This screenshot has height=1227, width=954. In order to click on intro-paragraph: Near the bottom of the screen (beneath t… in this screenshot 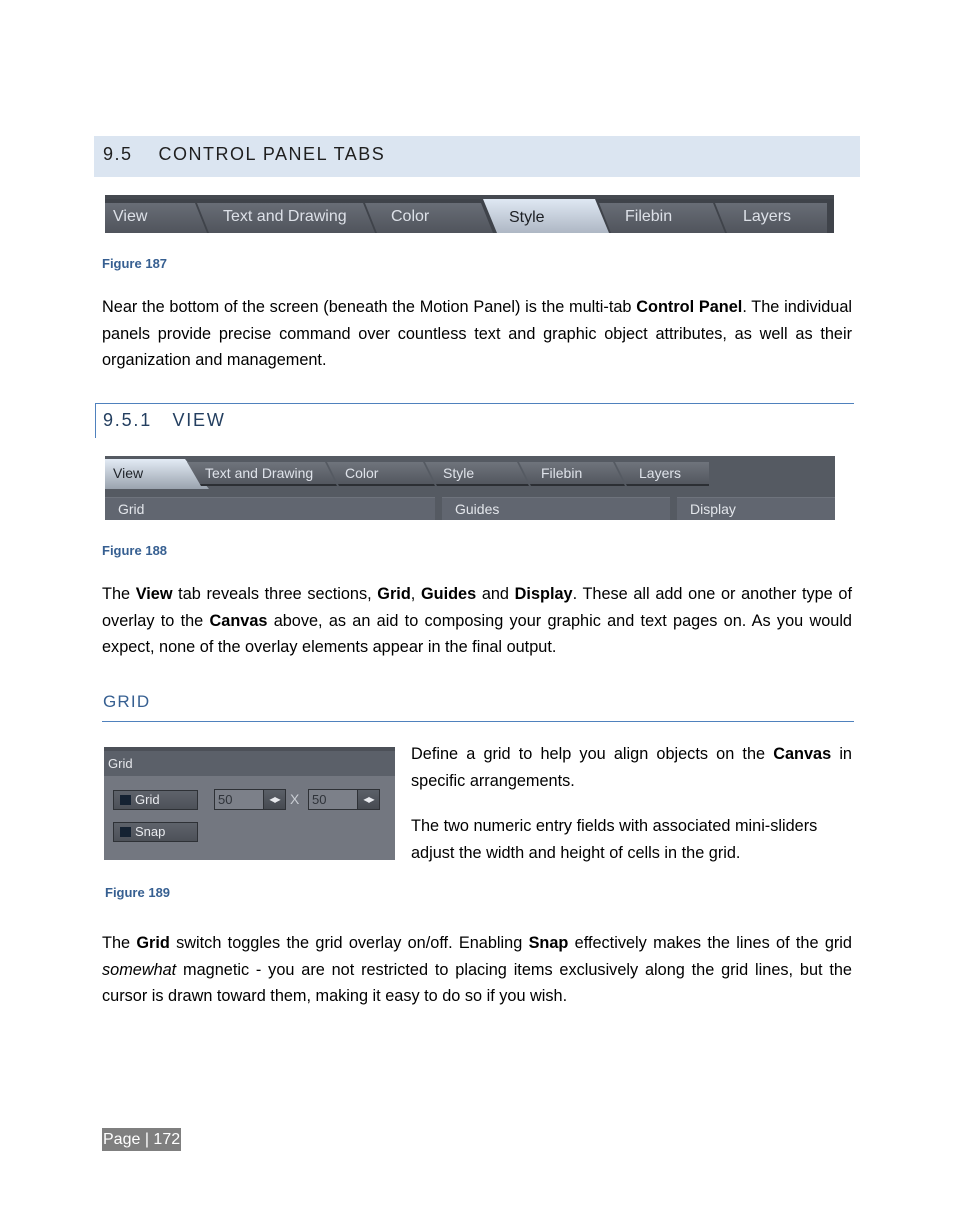, I will do `click(477, 333)`.